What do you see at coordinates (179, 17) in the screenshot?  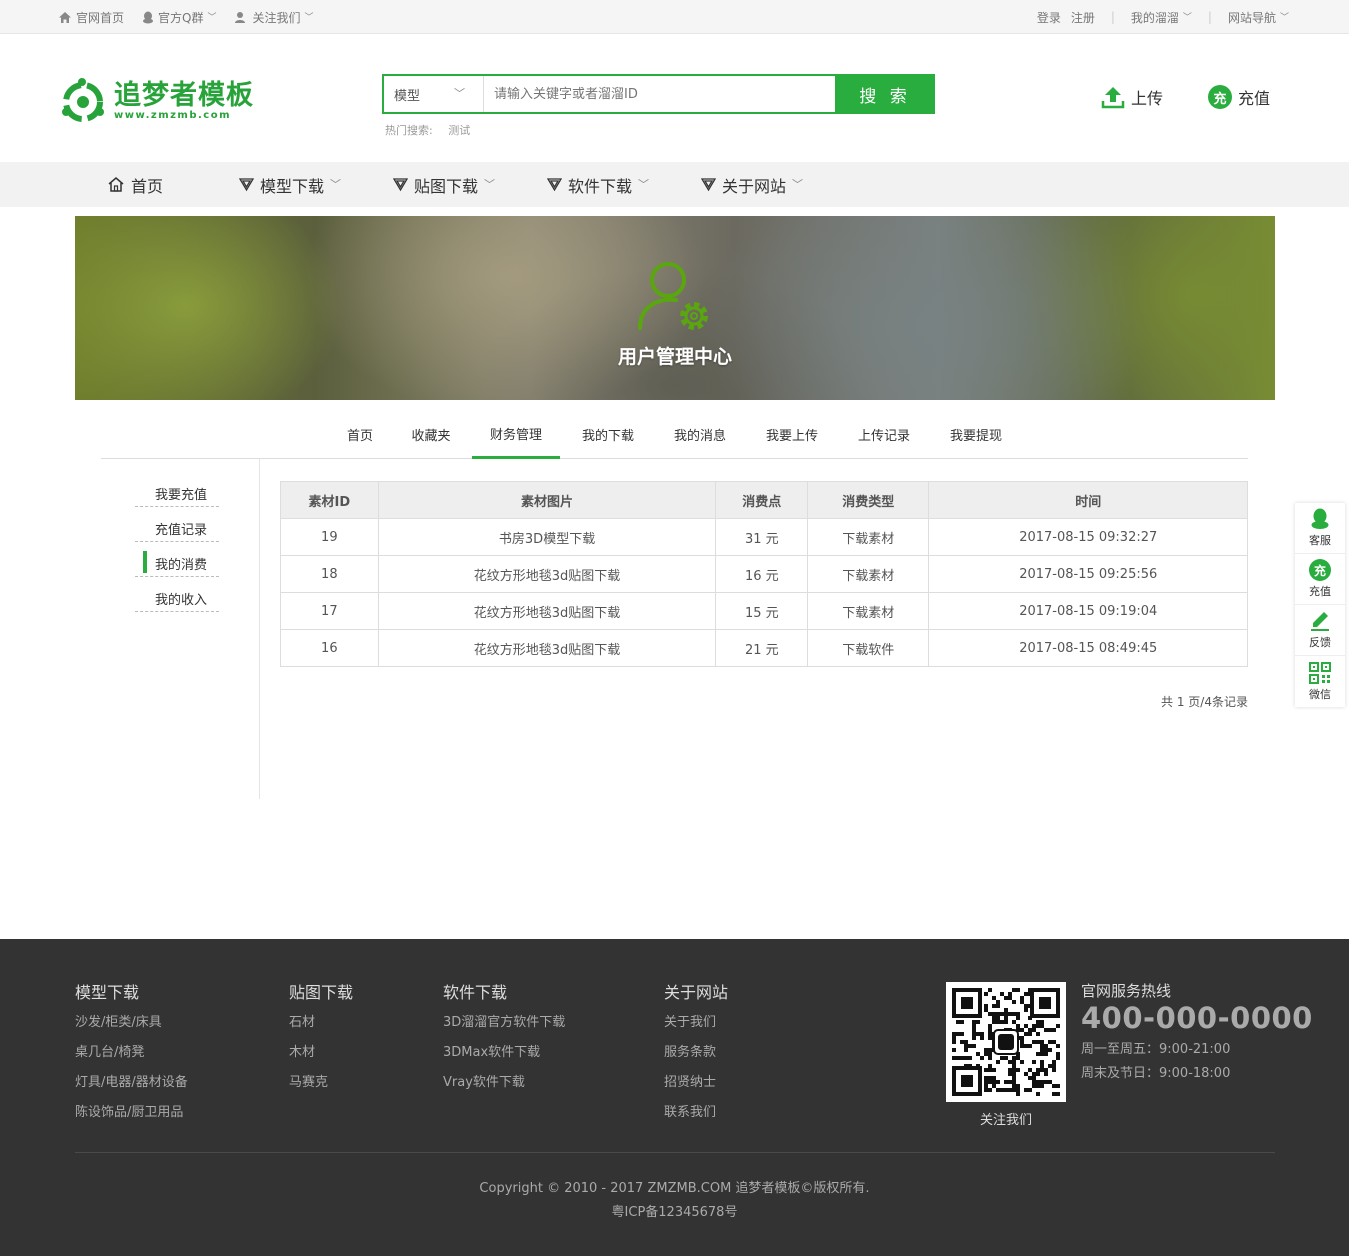 I see `top-qq-group: 官方Q群 ﹀` at bounding box center [179, 17].